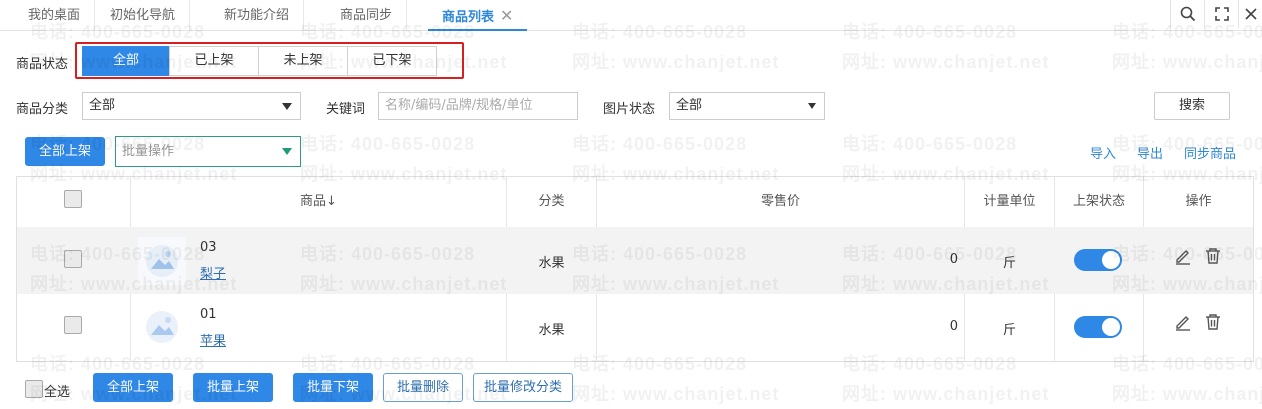  I want to click on tab-label: 初始化导航, so click(143, 15).